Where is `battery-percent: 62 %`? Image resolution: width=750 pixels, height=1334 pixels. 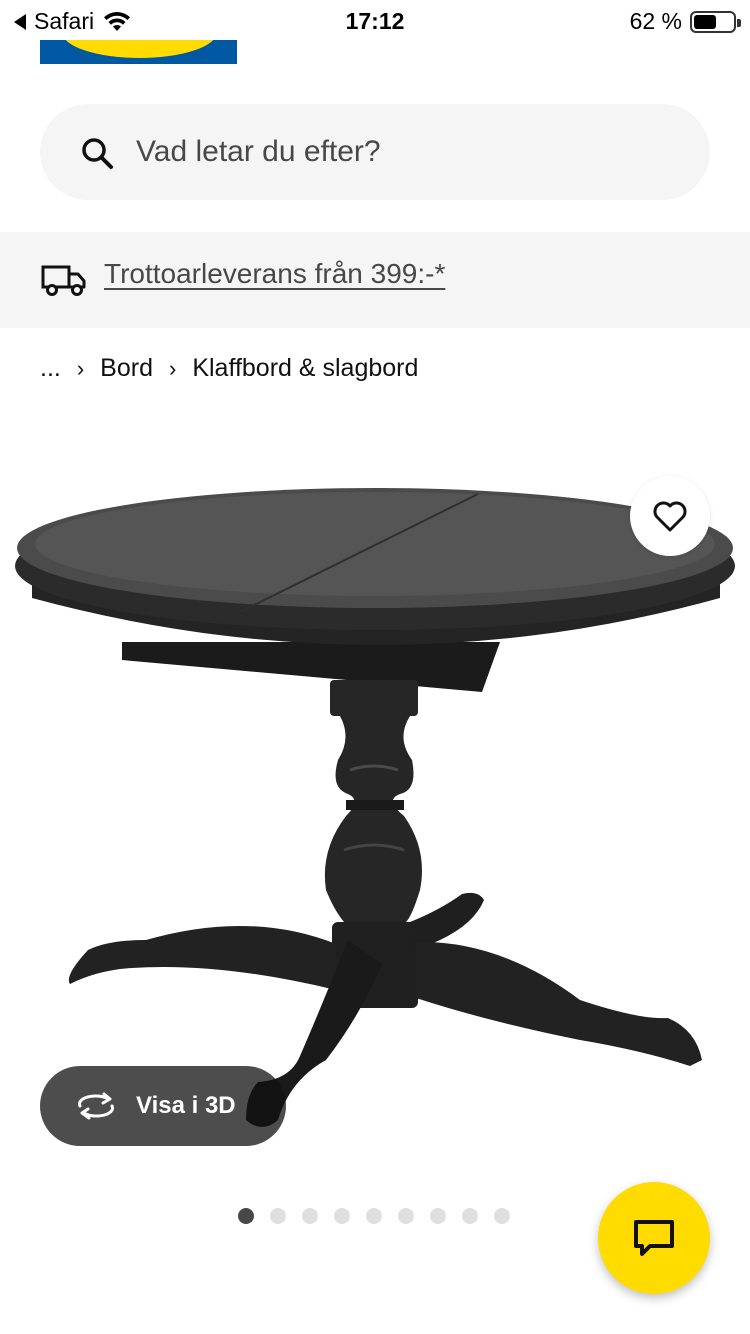
battery-percent: 62 % is located at coordinates (655, 21).